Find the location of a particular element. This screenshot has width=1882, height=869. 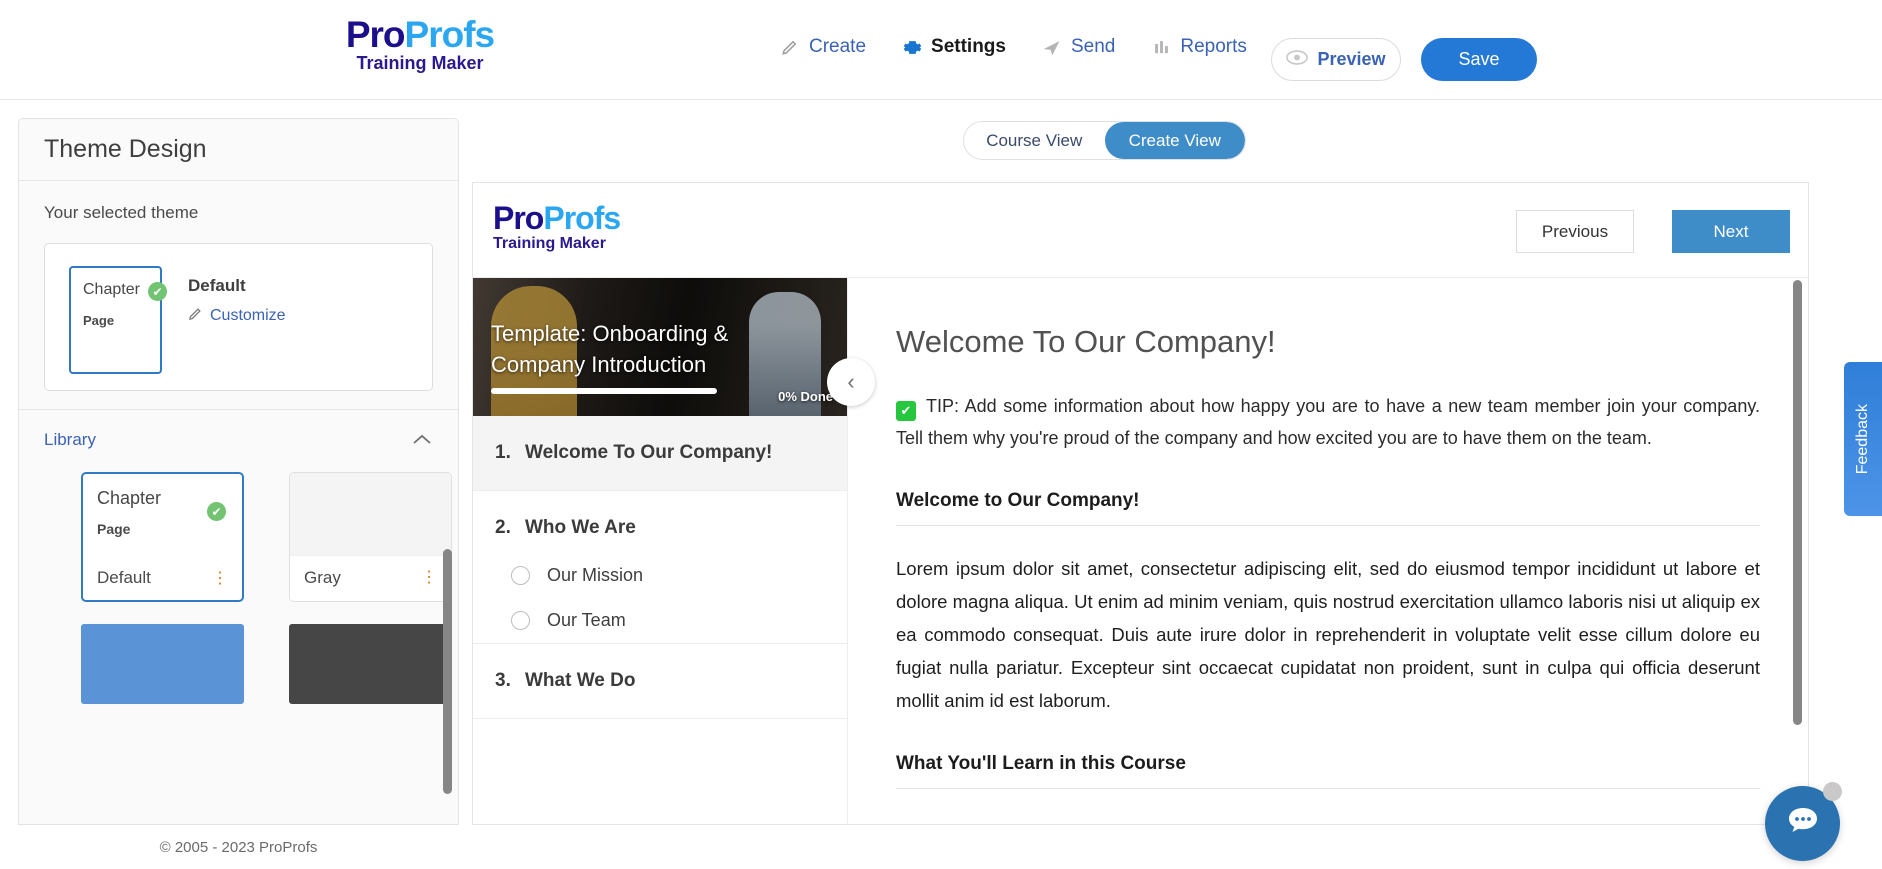

outline-item-2: 2. Who We Are is located at coordinates (660, 522).